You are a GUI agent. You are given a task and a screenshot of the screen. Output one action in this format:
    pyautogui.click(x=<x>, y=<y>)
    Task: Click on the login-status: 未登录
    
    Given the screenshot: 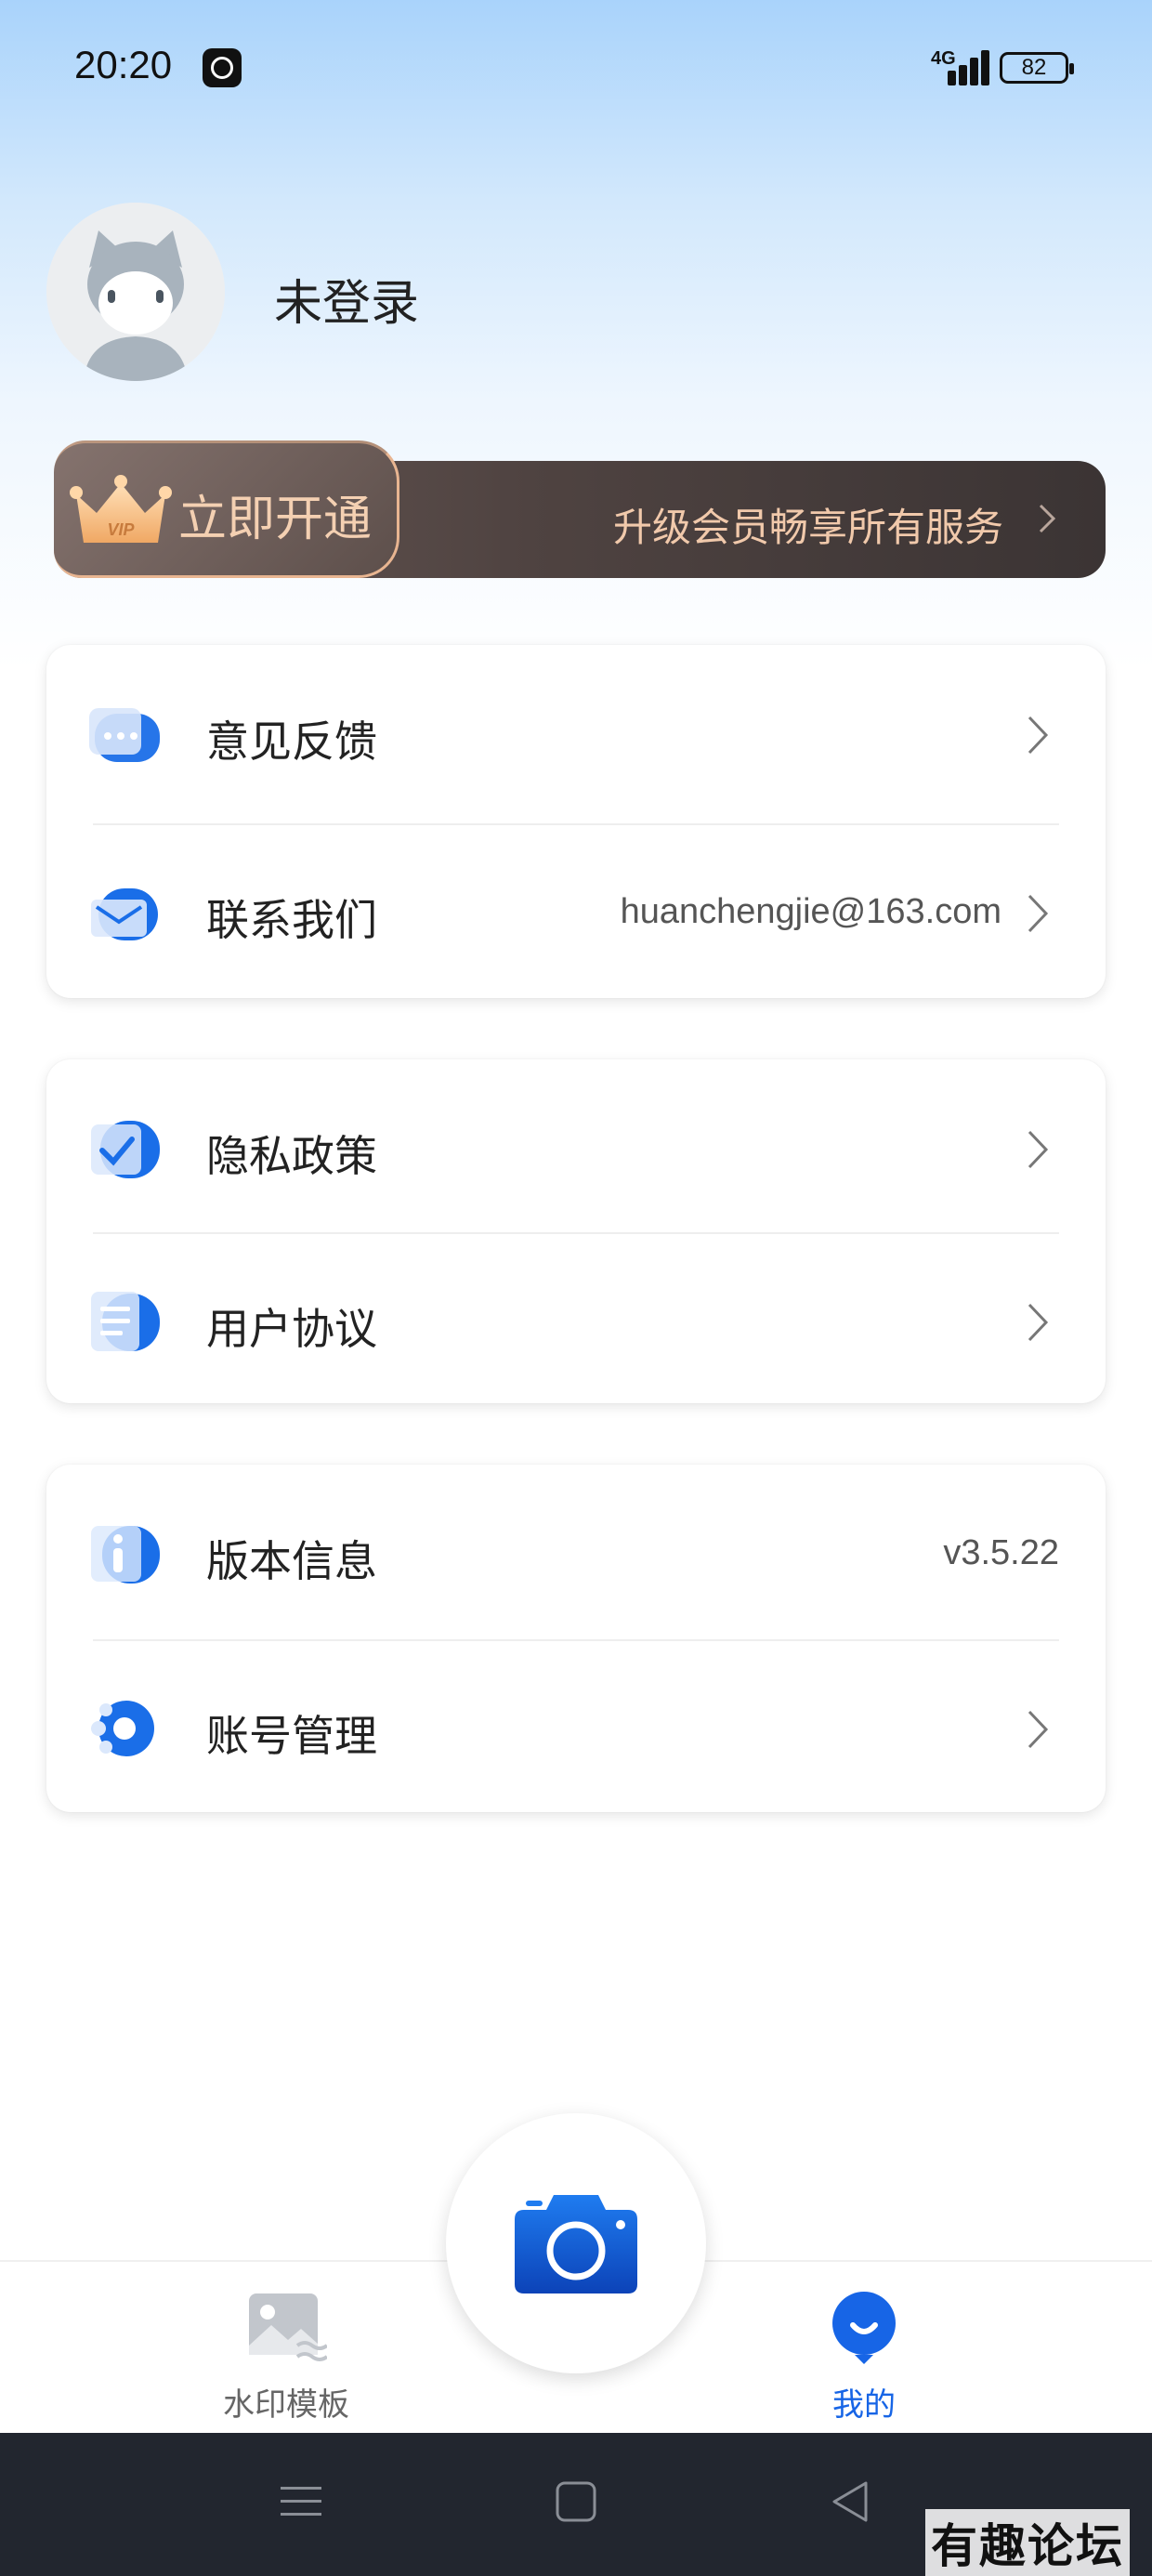 What is the action you would take?
    pyautogui.click(x=346, y=299)
    